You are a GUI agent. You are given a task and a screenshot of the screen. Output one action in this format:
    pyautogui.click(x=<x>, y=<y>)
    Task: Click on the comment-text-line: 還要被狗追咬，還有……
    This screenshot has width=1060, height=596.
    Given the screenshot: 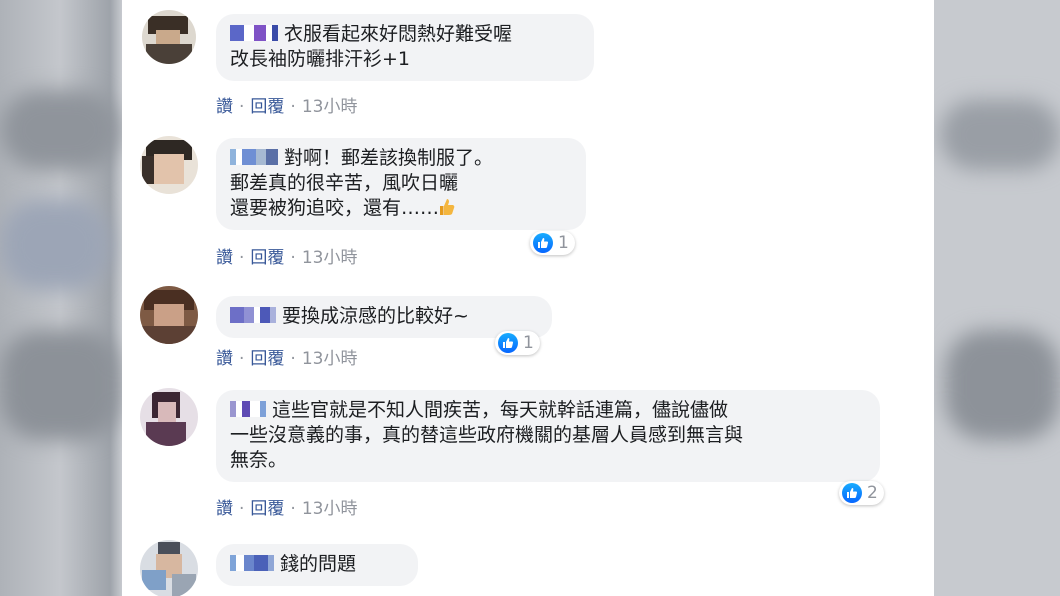 What is the action you would take?
    pyautogui.click(x=335, y=208)
    